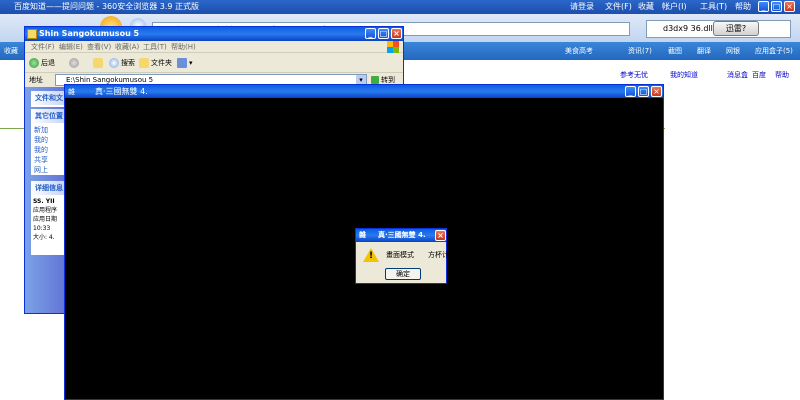  What do you see at coordinates (393, 47) in the screenshot?
I see `windows-logo-icon` at bounding box center [393, 47].